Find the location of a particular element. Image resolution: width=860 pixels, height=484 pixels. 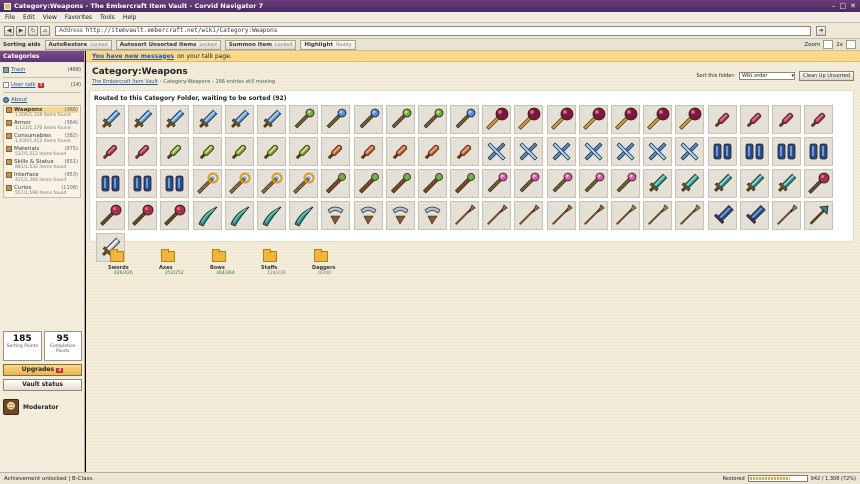

axe-teal-icon is located at coordinates (819, 215).